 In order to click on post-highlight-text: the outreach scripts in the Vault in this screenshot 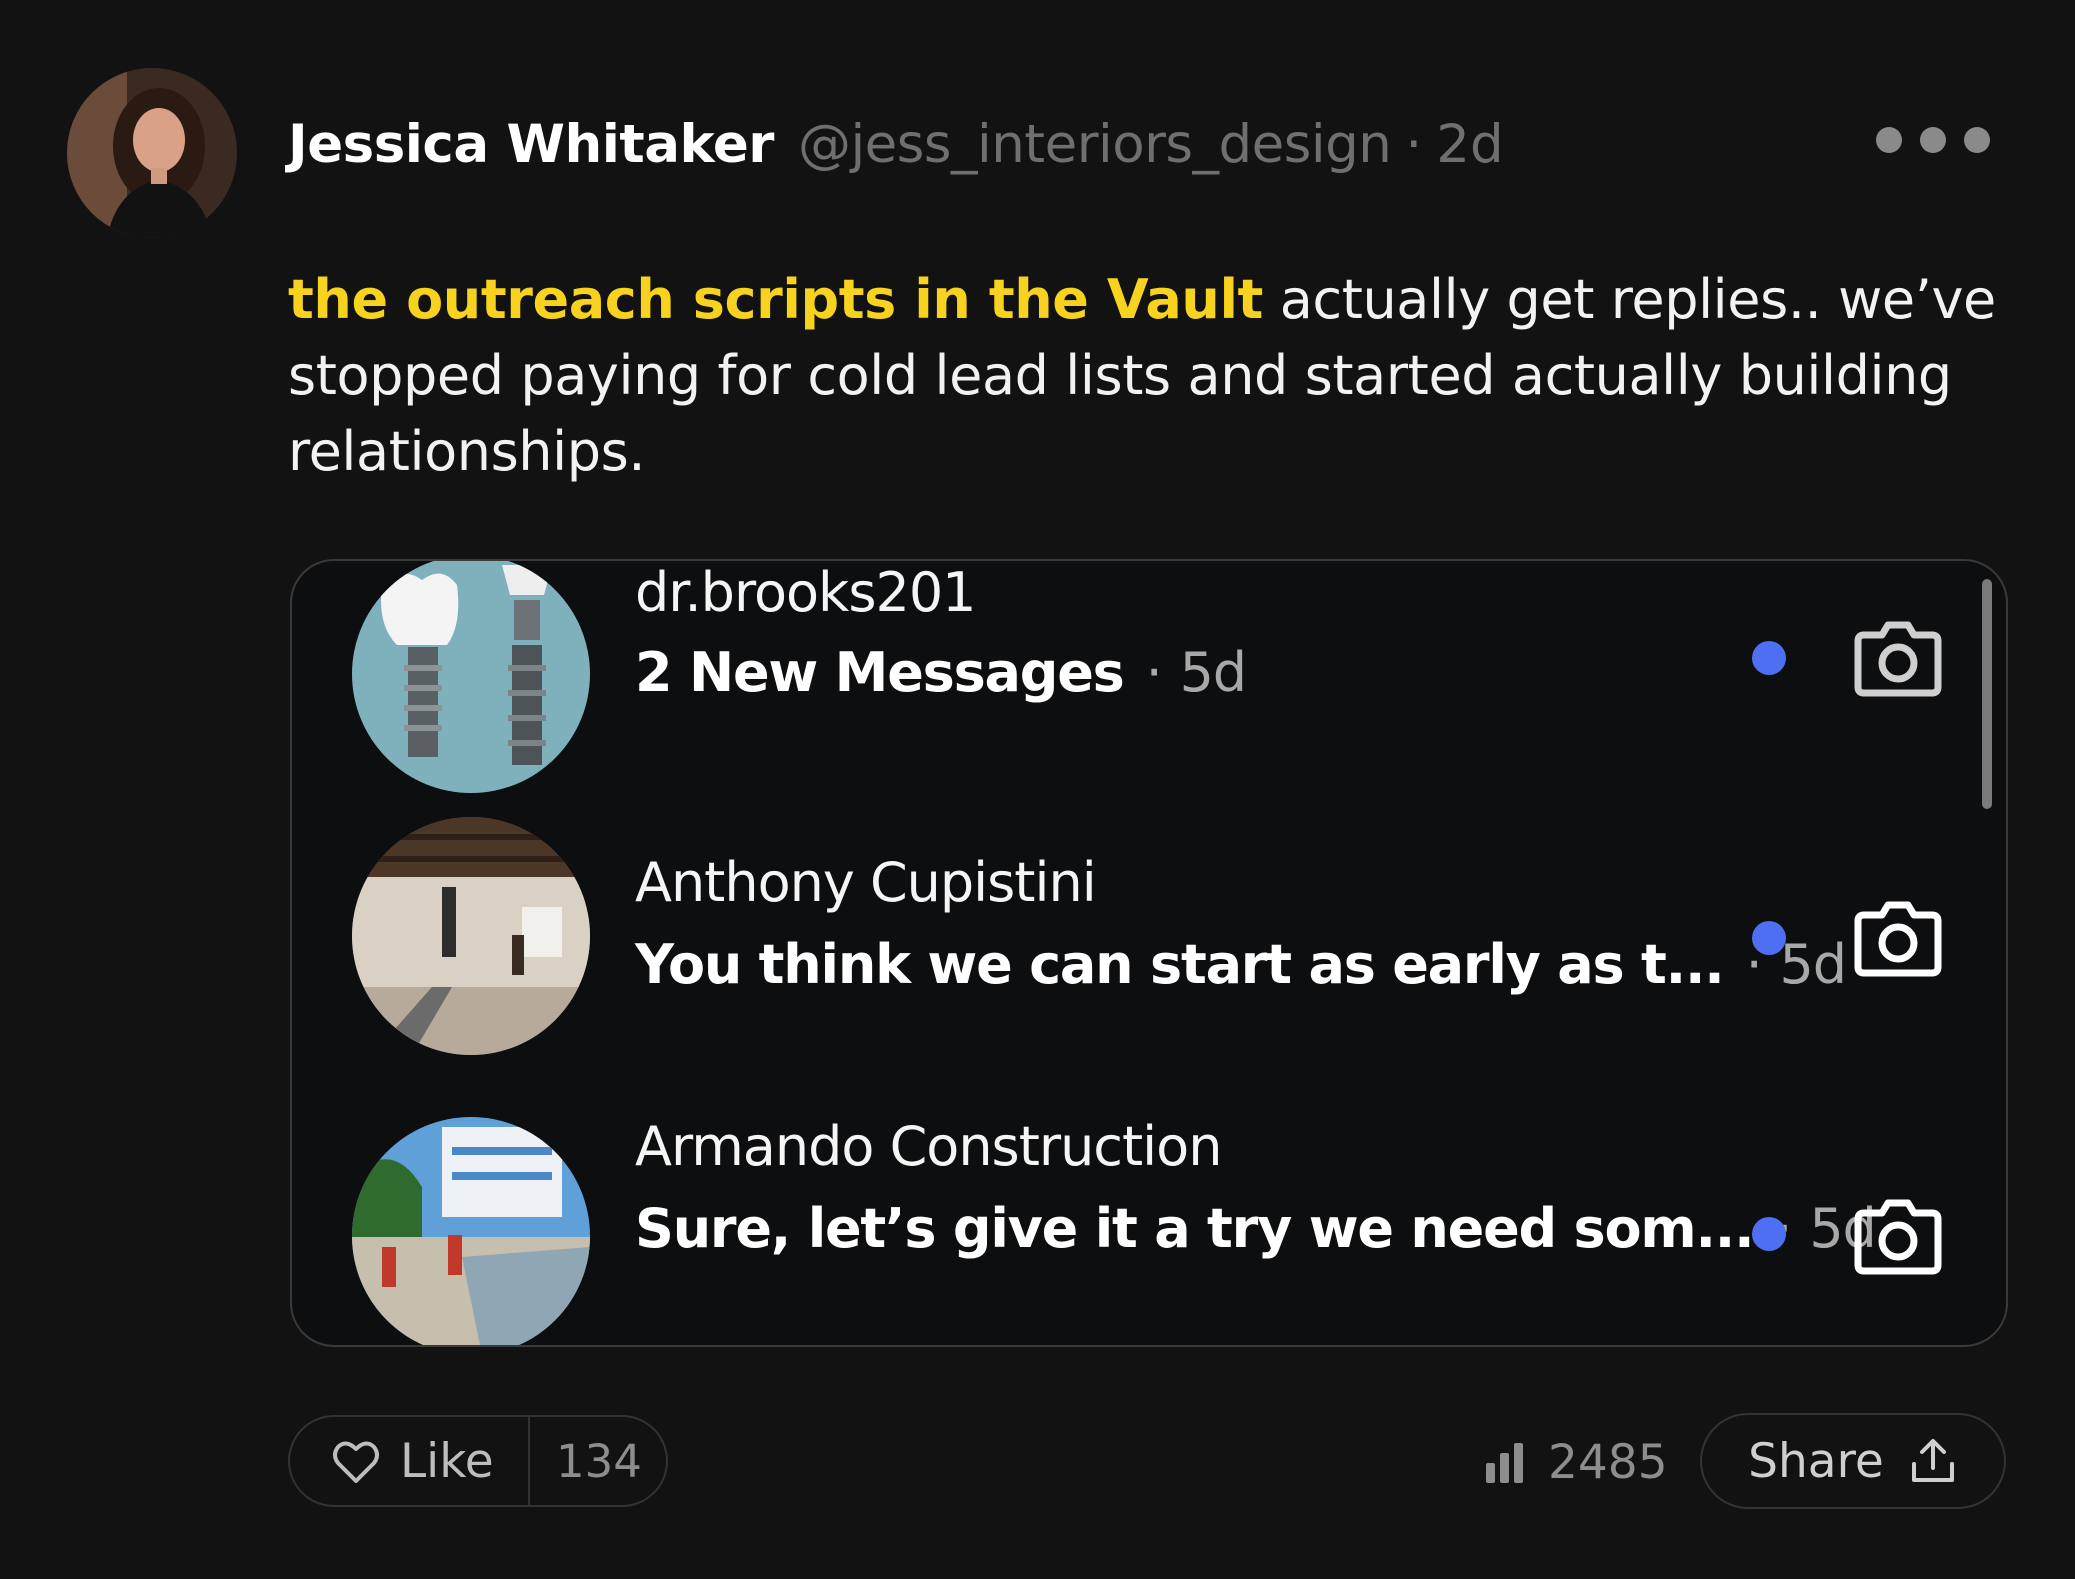, I will do `click(775, 299)`.